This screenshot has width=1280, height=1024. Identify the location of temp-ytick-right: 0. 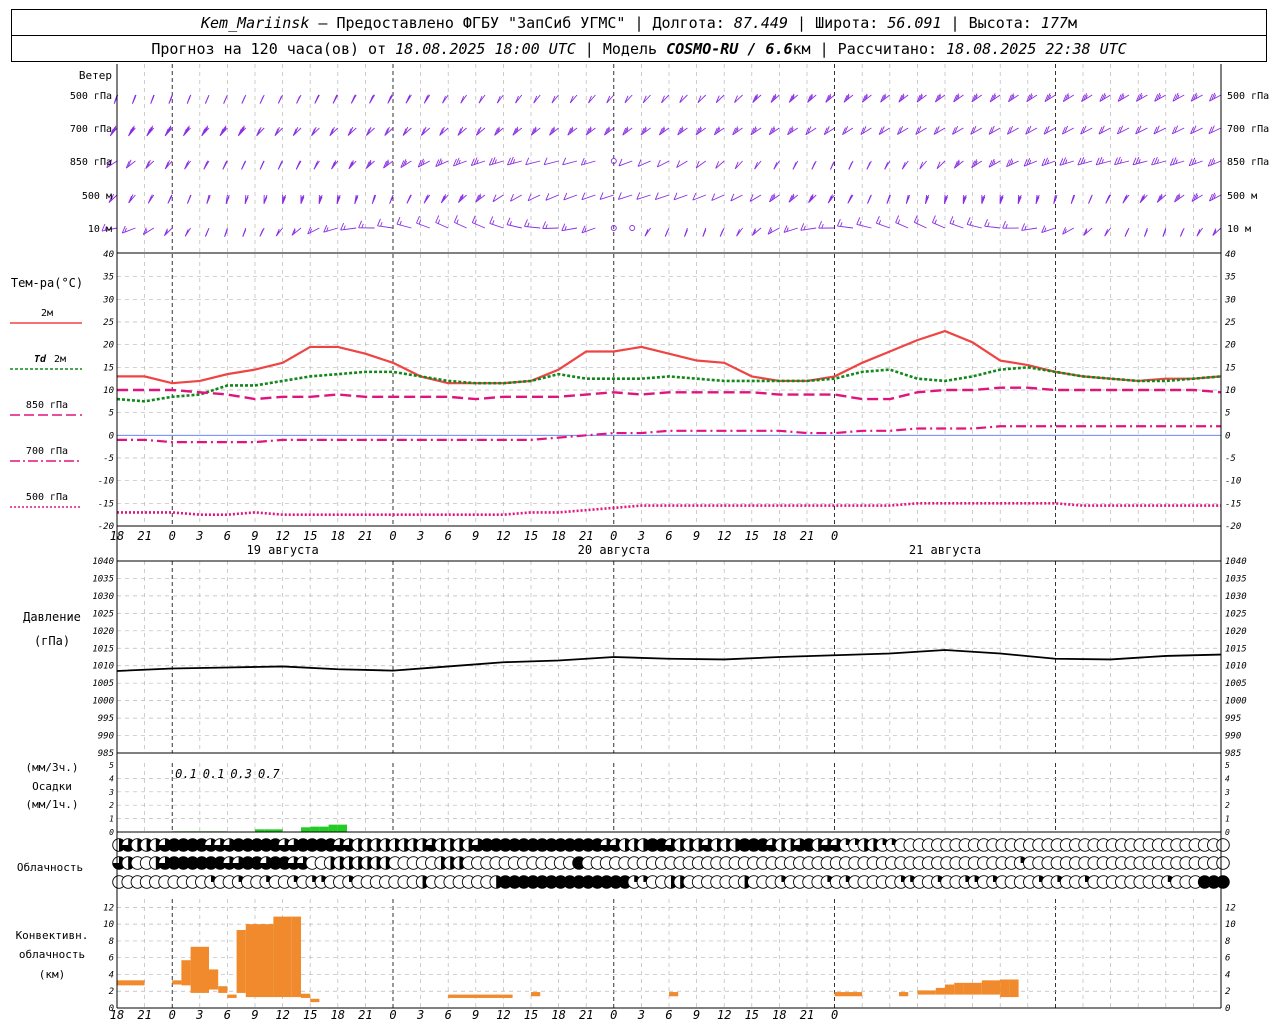
(1227, 436).